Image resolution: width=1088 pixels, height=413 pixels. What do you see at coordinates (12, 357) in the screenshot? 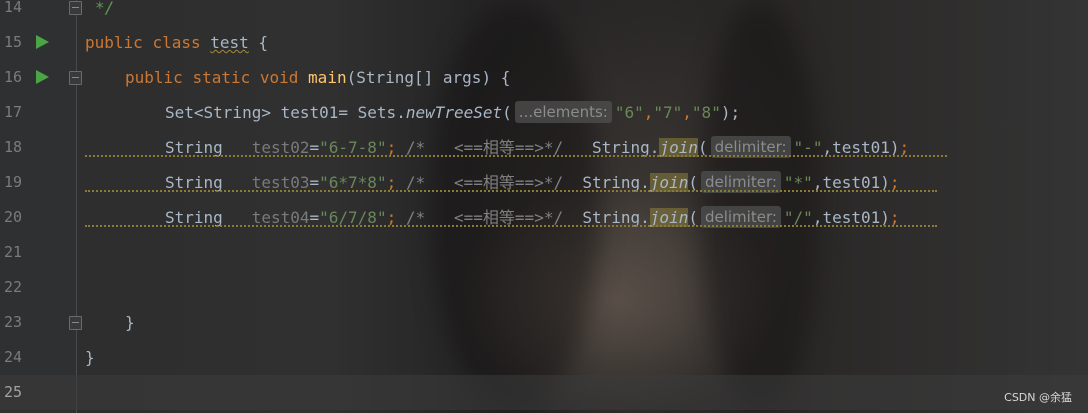
I see `line-number: 24` at bounding box center [12, 357].